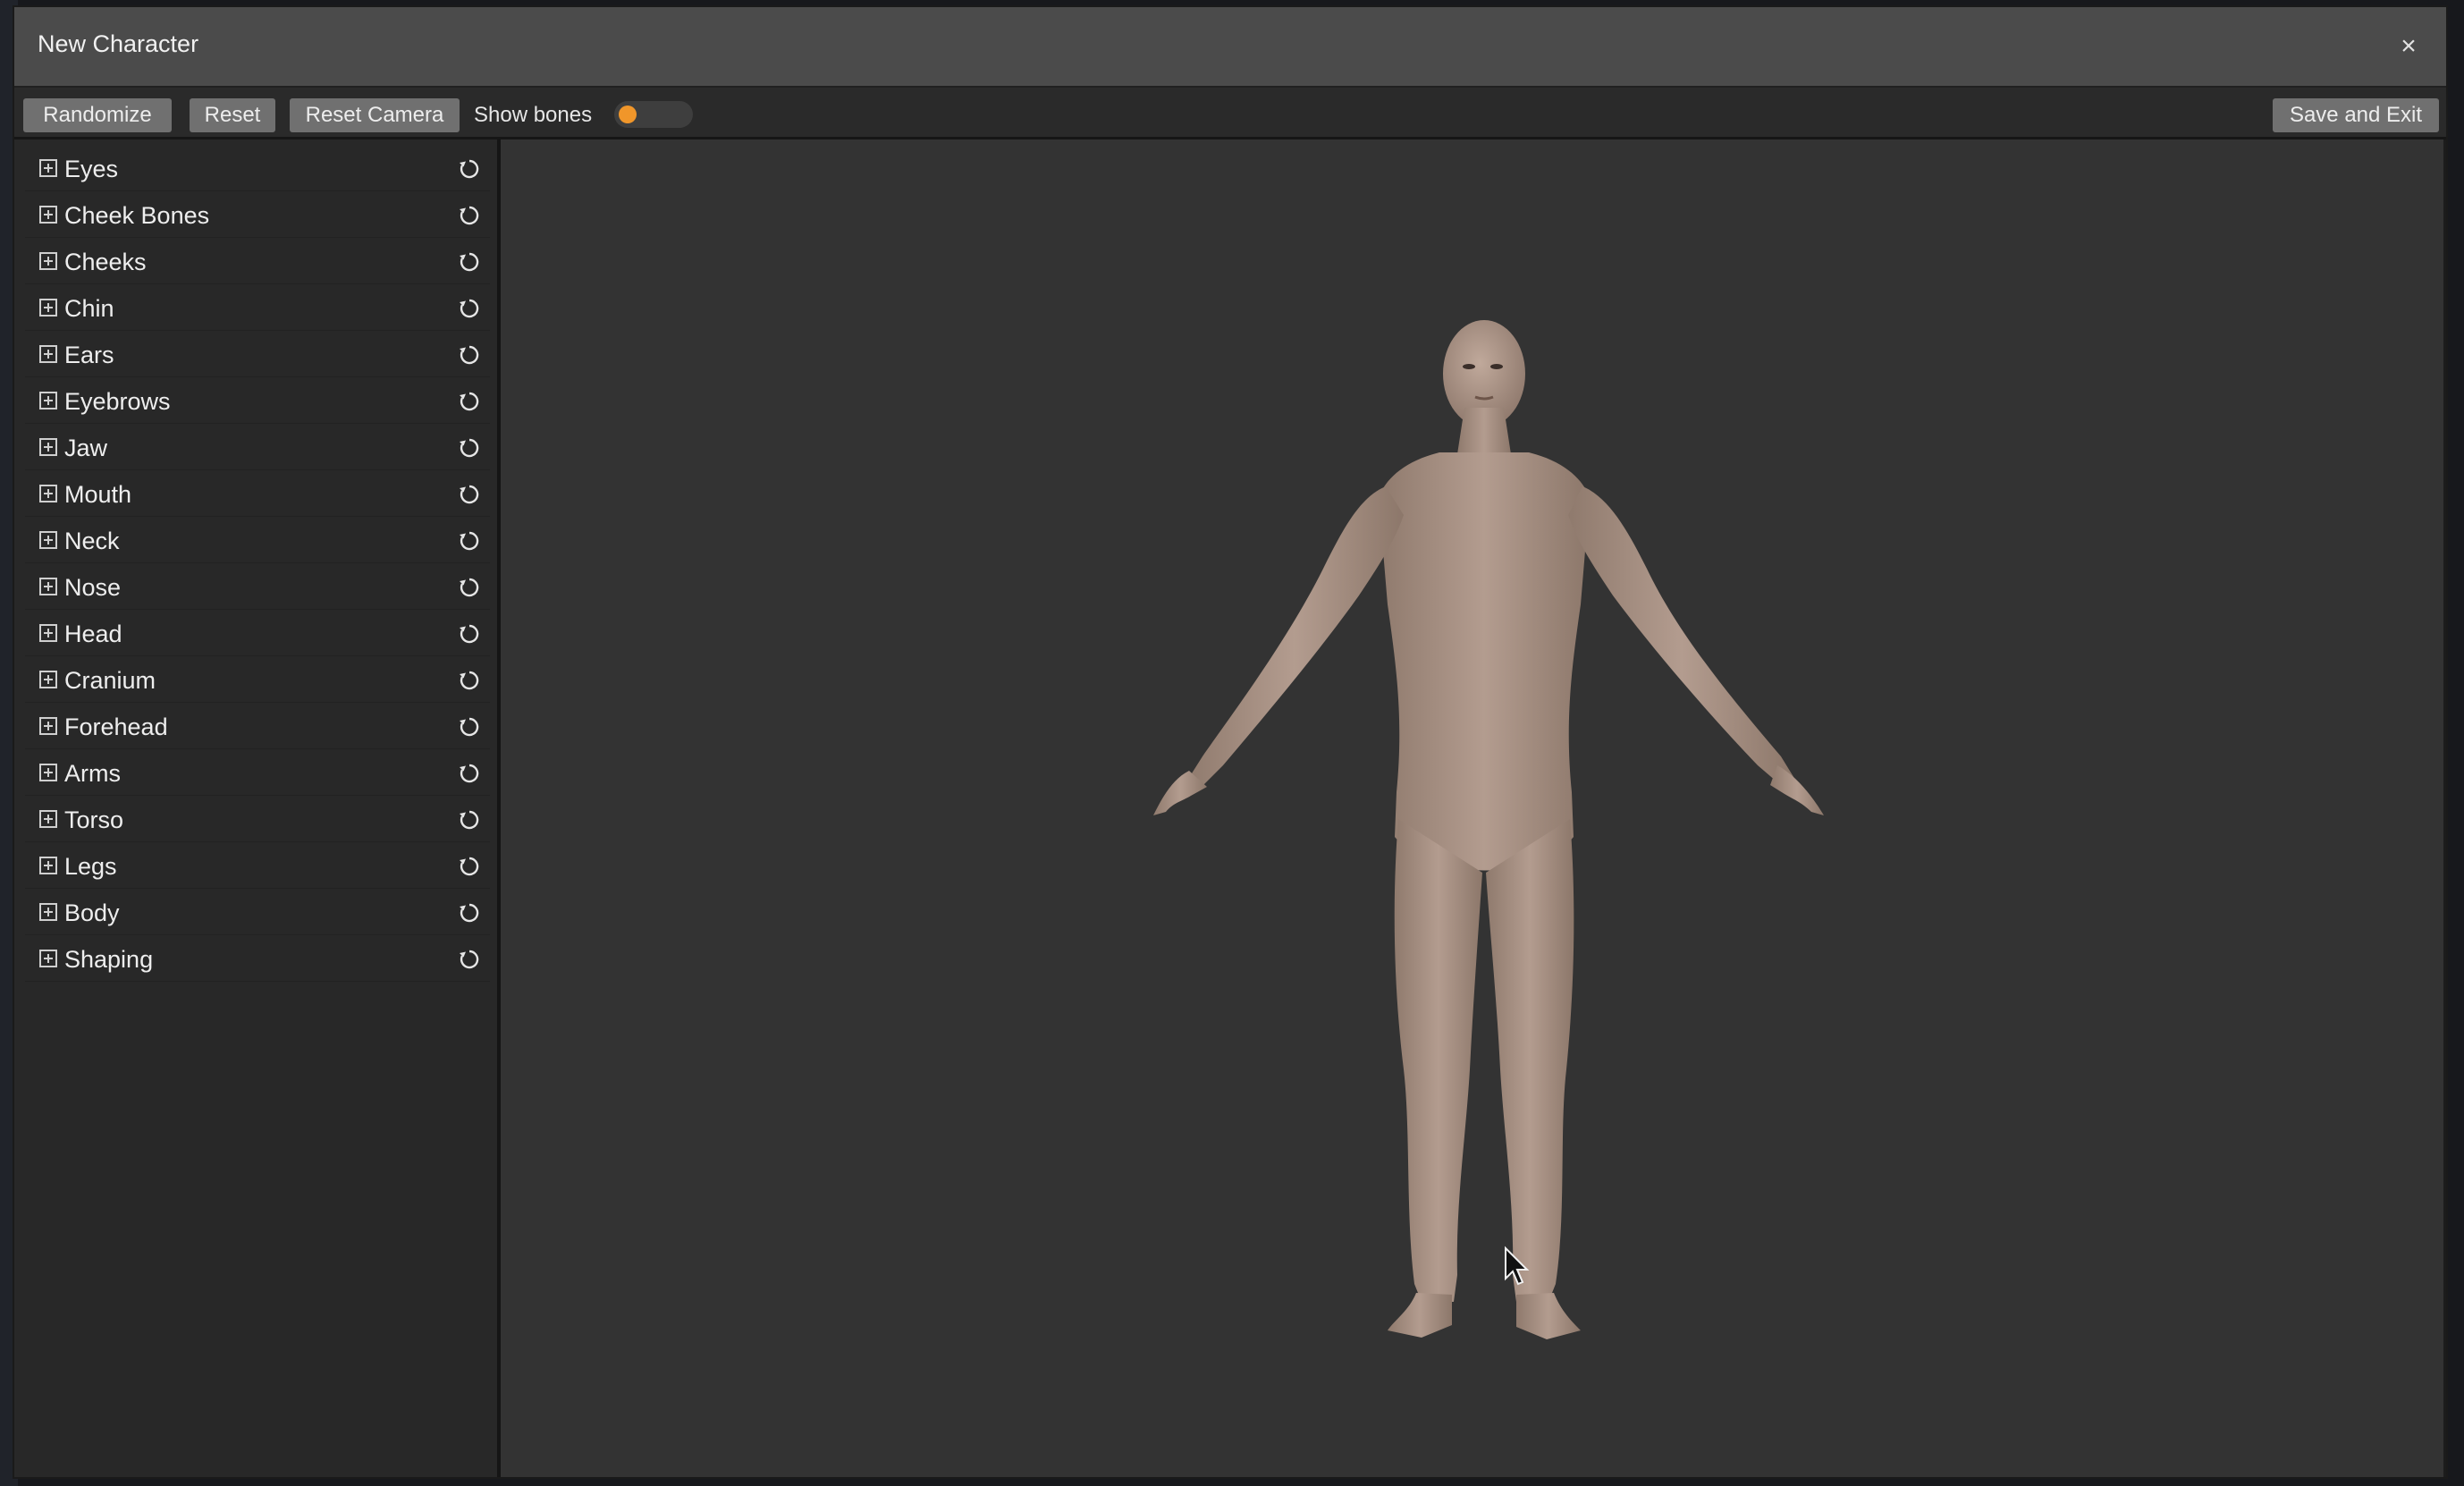 The height and width of the screenshot is (1486, 2464). I want to click on category-label: Ears, so click(89, 355).